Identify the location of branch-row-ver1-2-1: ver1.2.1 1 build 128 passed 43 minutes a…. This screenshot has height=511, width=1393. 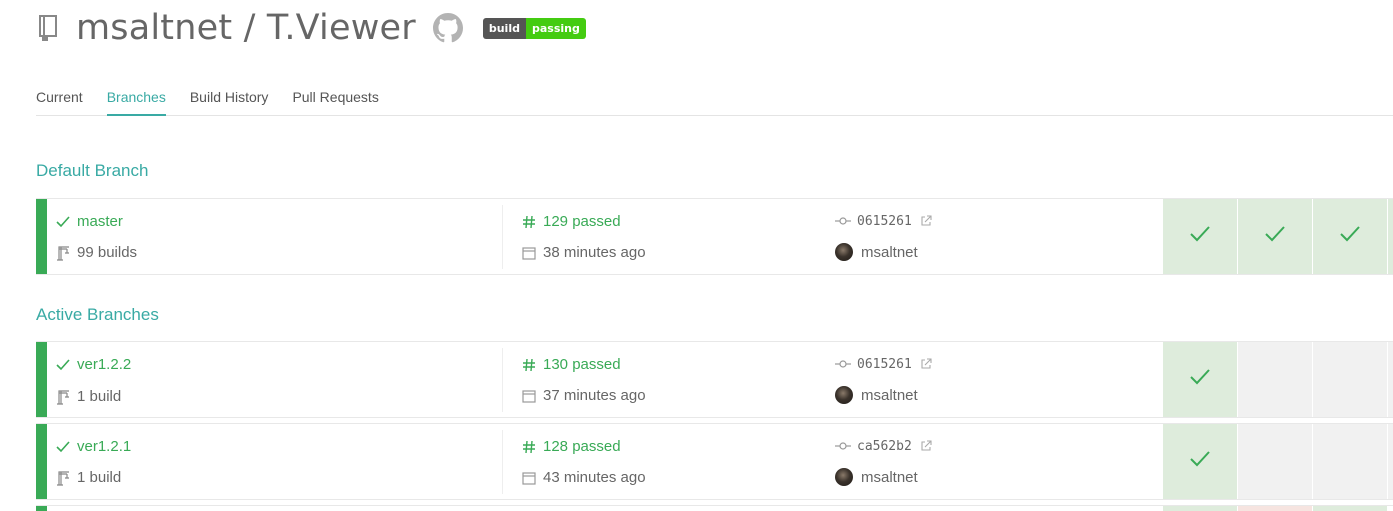
(714, 461).